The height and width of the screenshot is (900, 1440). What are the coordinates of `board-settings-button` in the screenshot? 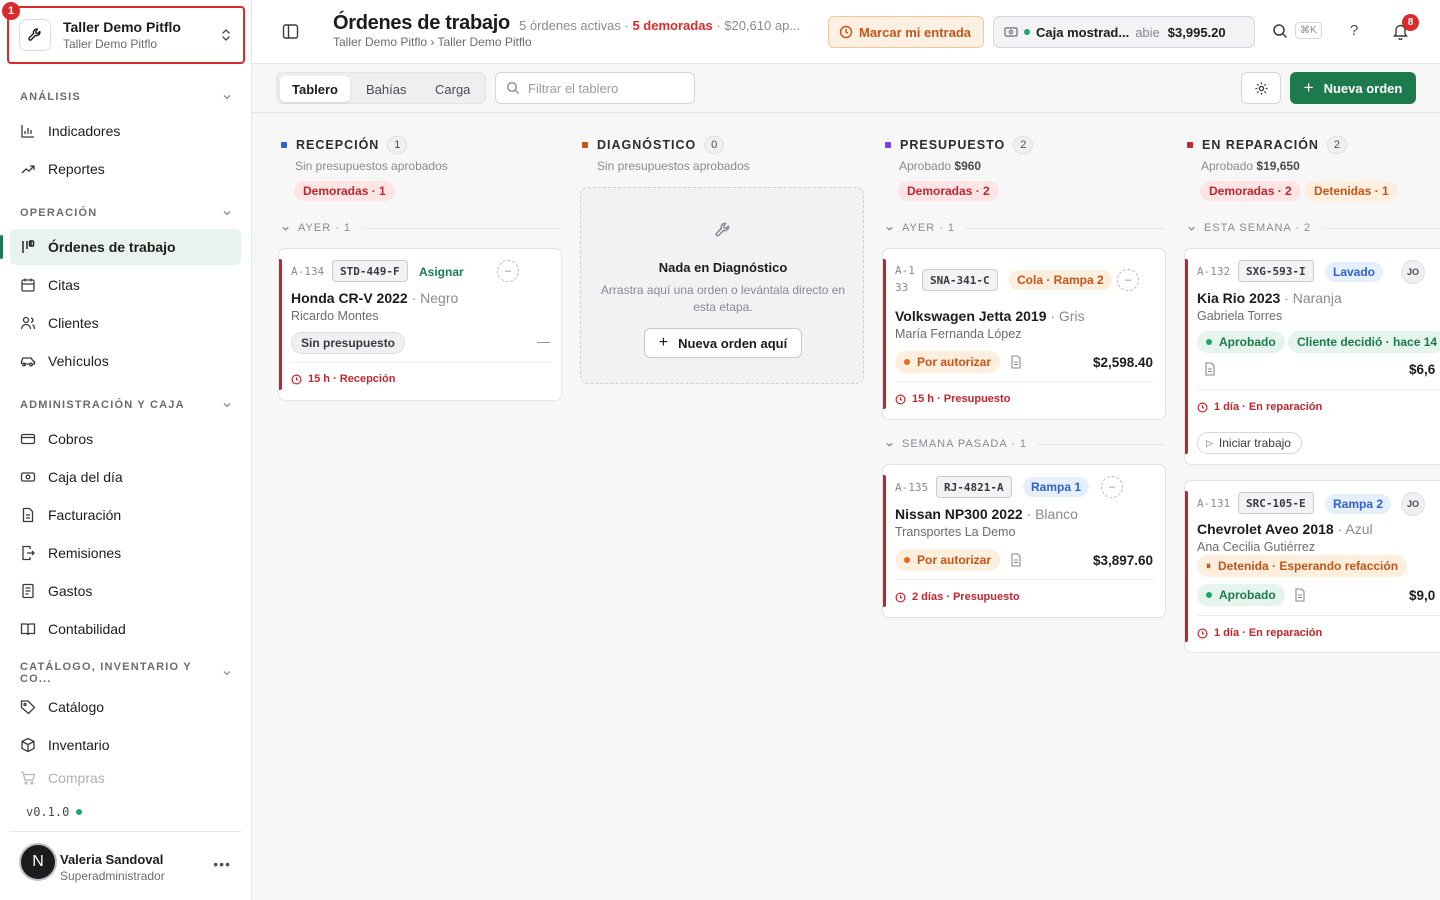 It's located at (1261, 88).